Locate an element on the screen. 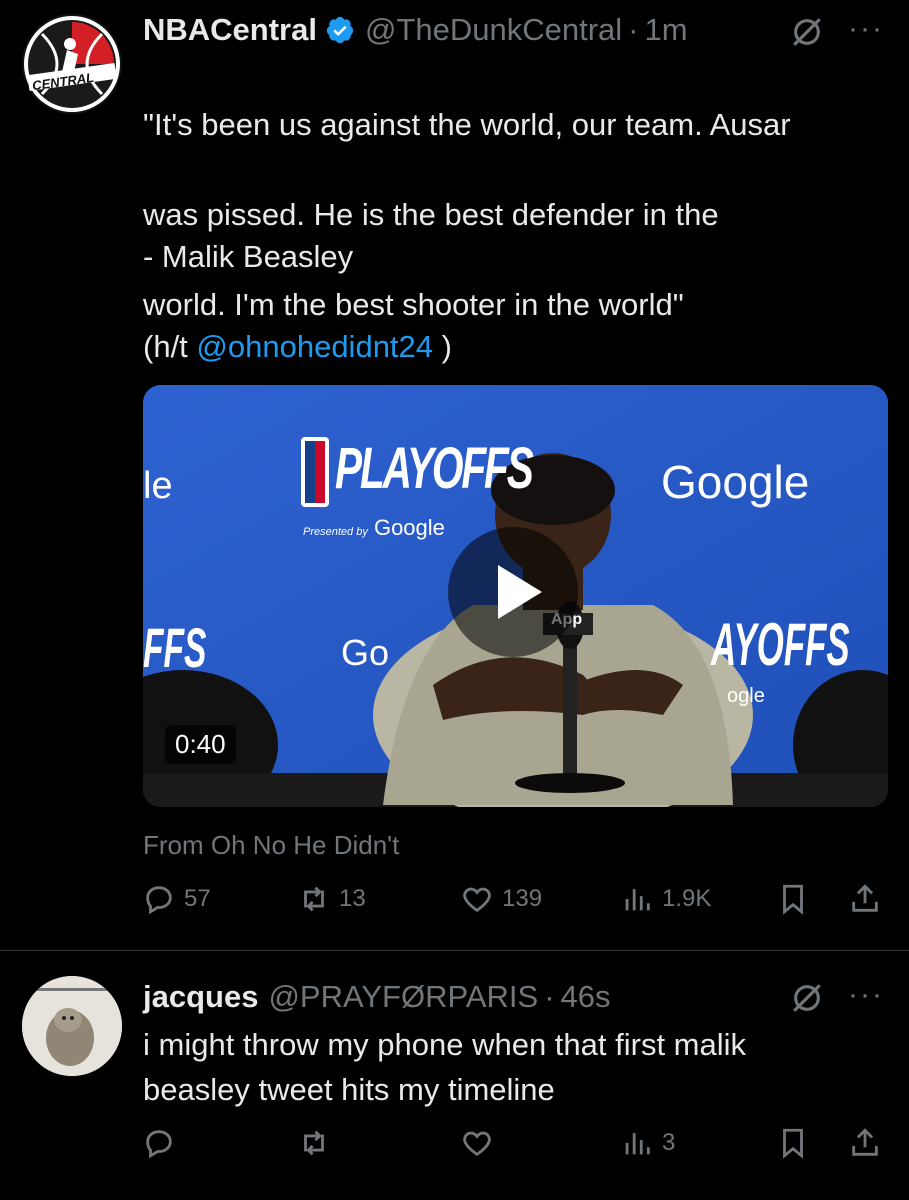 The image size is (909, 1200). central-logo is located at coordinates (72, 64).